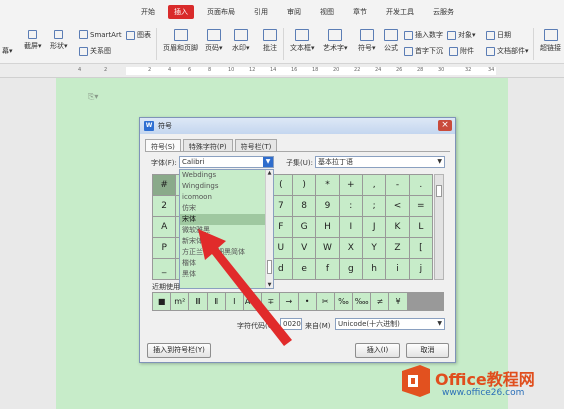 The height and width of the screenshot is (409, 564). I want to click on red-arrow-annotation, so click(245, 287).